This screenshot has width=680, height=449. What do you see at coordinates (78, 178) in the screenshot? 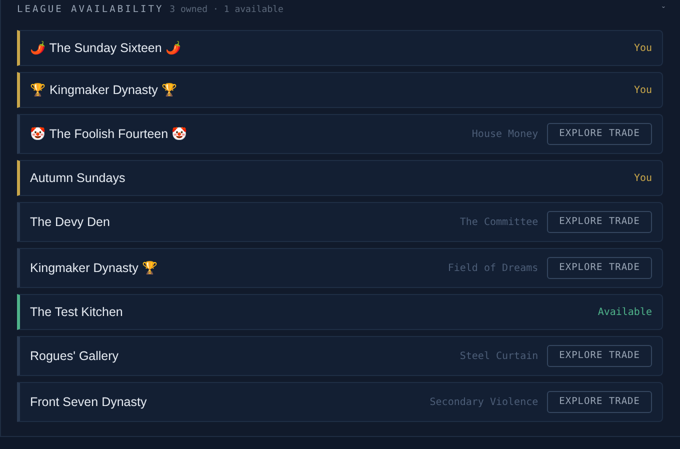
I see `league-name: Autumn Sundays` at bounding box center [78, 178].